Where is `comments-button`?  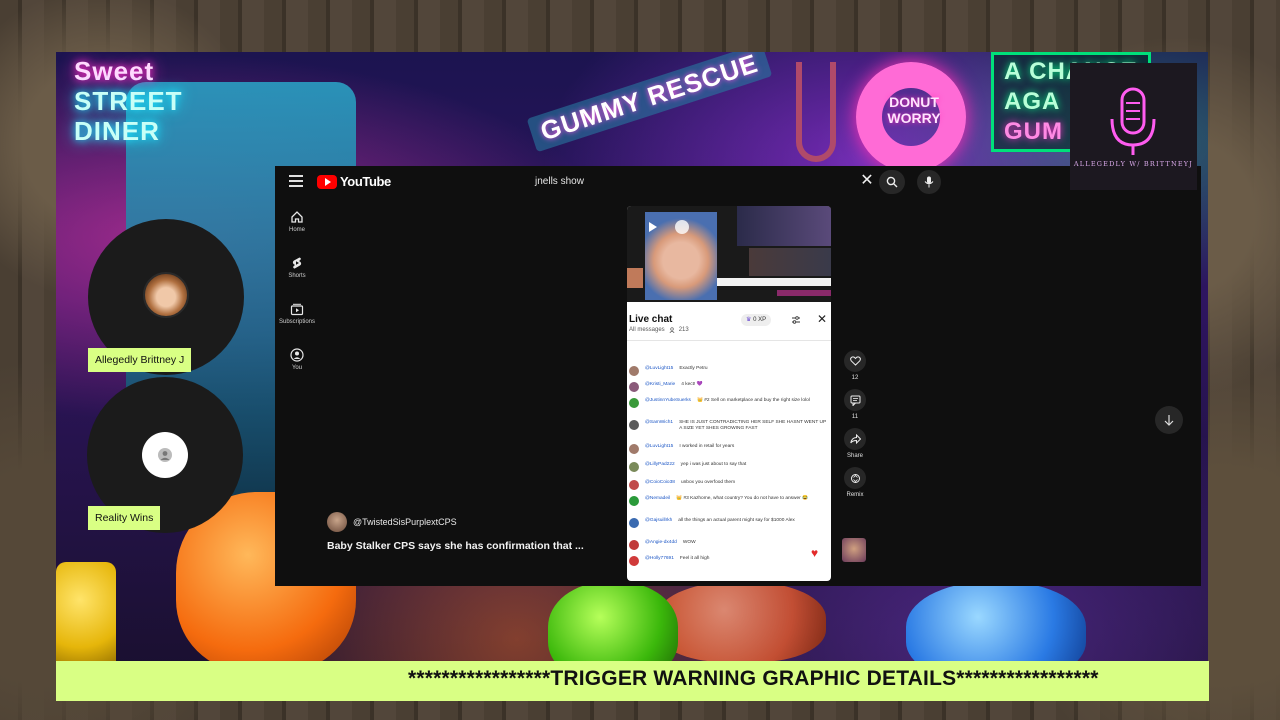 comments-button is located at coordinates (855, 400).